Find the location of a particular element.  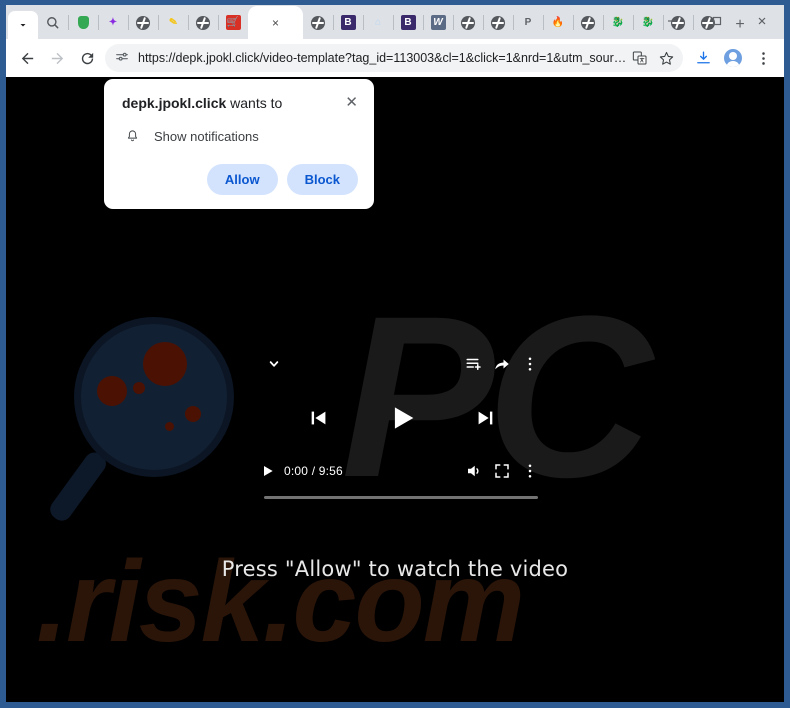

tab-item: ⌂ is located at coordinates (378, 22).